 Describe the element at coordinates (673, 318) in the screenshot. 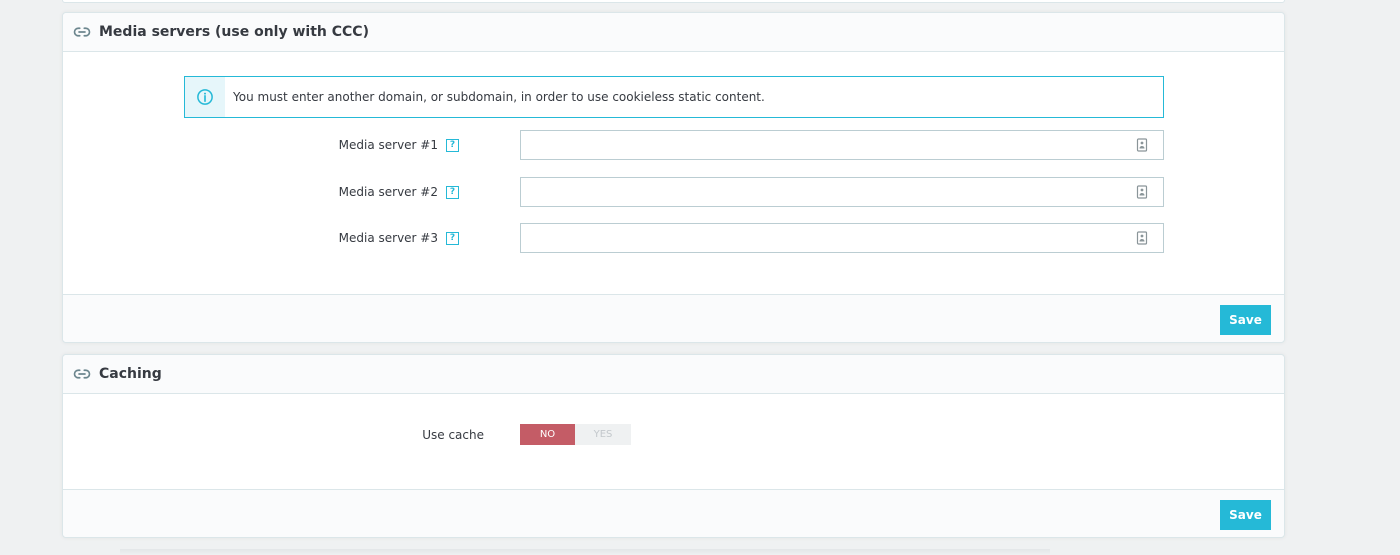

I see `media-servers-panel-footer: Save` at that location.